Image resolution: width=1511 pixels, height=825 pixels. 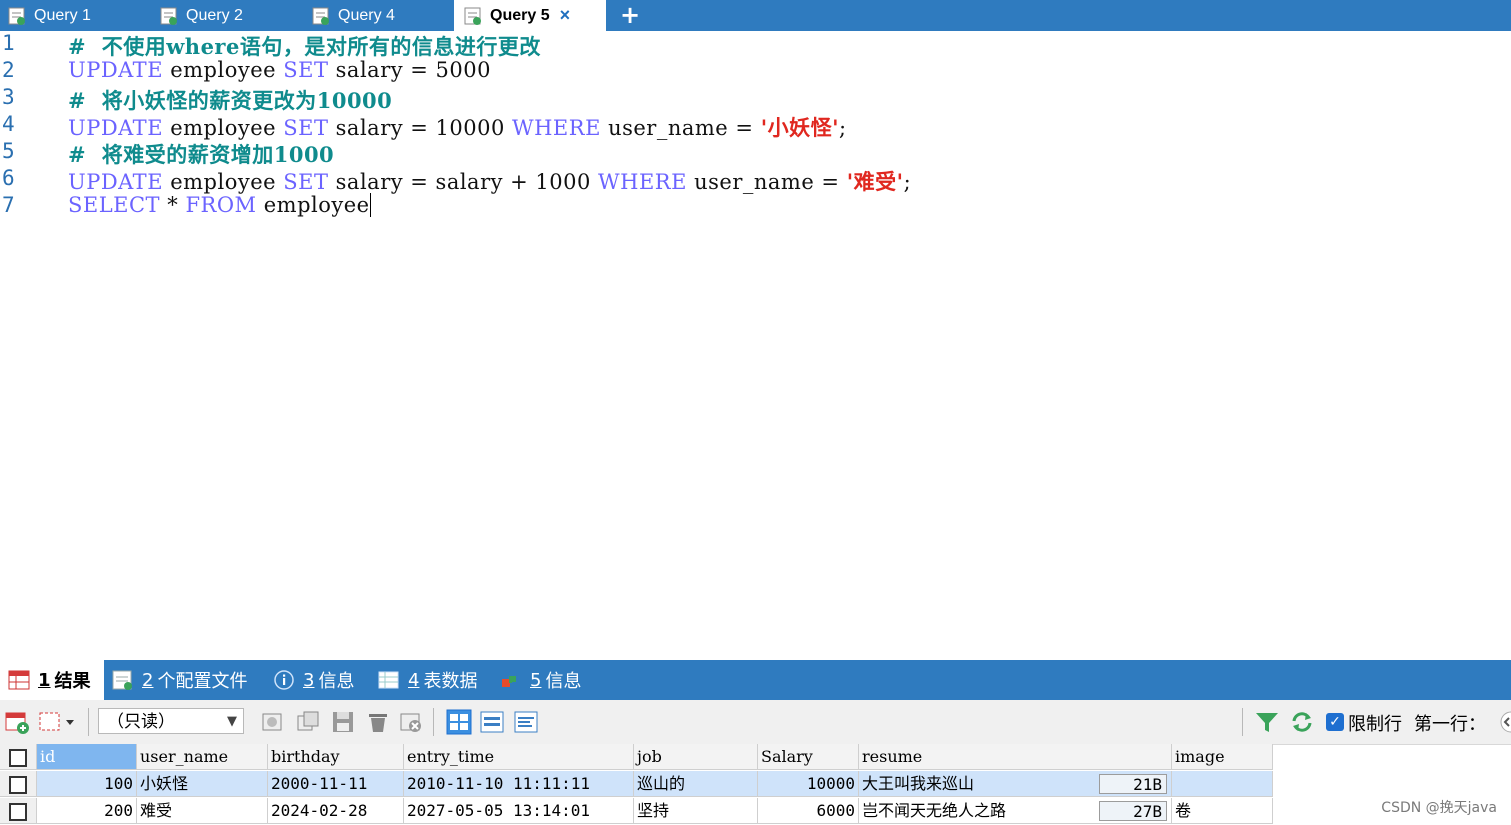 What do you see at coordinates (323, 680) in the screenshot?
I see `tab-info: 3 信息` at bounding box center [323, 680].